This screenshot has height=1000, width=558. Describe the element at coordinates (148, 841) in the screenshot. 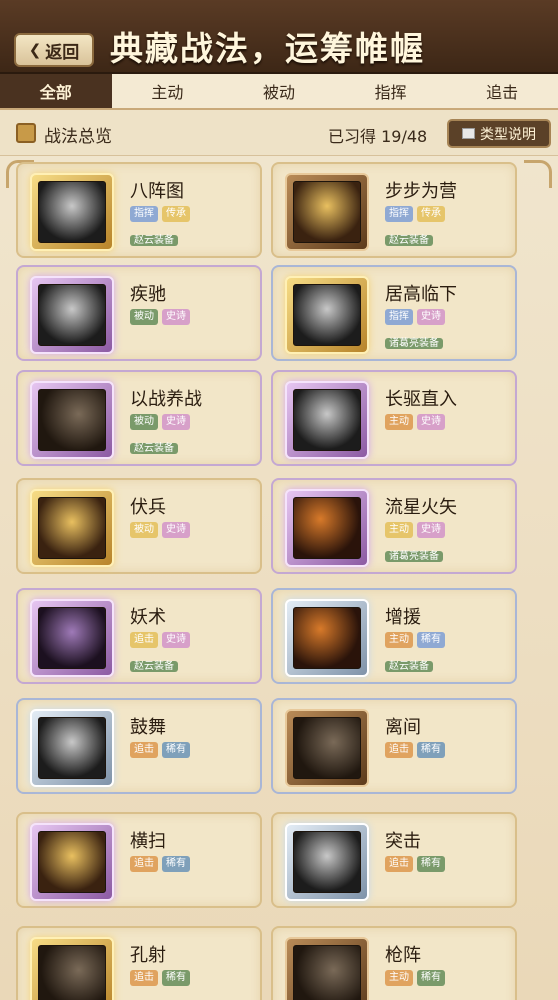

I see `tactic-name: 横扫` at that location.